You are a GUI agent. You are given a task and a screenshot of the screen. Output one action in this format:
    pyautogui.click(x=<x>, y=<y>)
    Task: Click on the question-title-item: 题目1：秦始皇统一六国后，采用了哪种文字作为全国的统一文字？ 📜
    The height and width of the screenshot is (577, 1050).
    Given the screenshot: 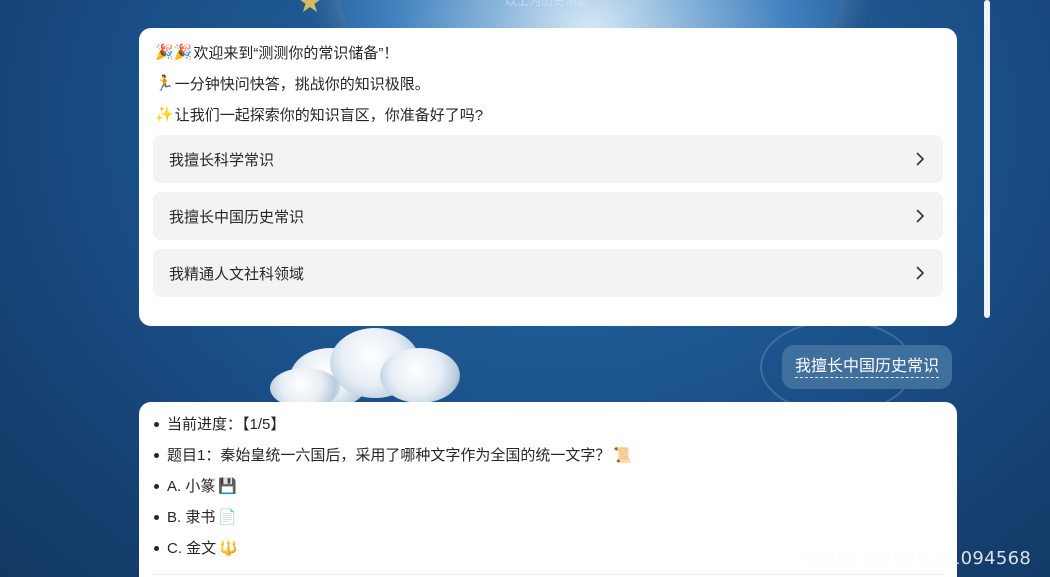 What is the action you would take?
    pyautogui.click(x=548, y=455)
    